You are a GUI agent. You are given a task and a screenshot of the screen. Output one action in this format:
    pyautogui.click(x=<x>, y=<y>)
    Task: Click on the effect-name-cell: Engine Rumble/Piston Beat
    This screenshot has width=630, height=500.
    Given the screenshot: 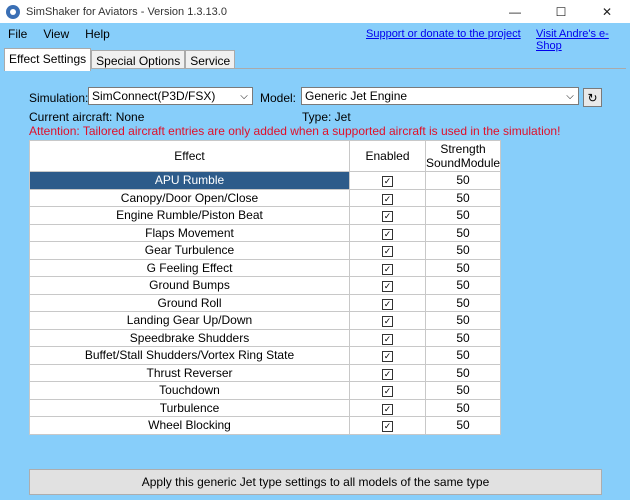 What is the action you would take?
    pyautogui.click(x=189, y=215)
    